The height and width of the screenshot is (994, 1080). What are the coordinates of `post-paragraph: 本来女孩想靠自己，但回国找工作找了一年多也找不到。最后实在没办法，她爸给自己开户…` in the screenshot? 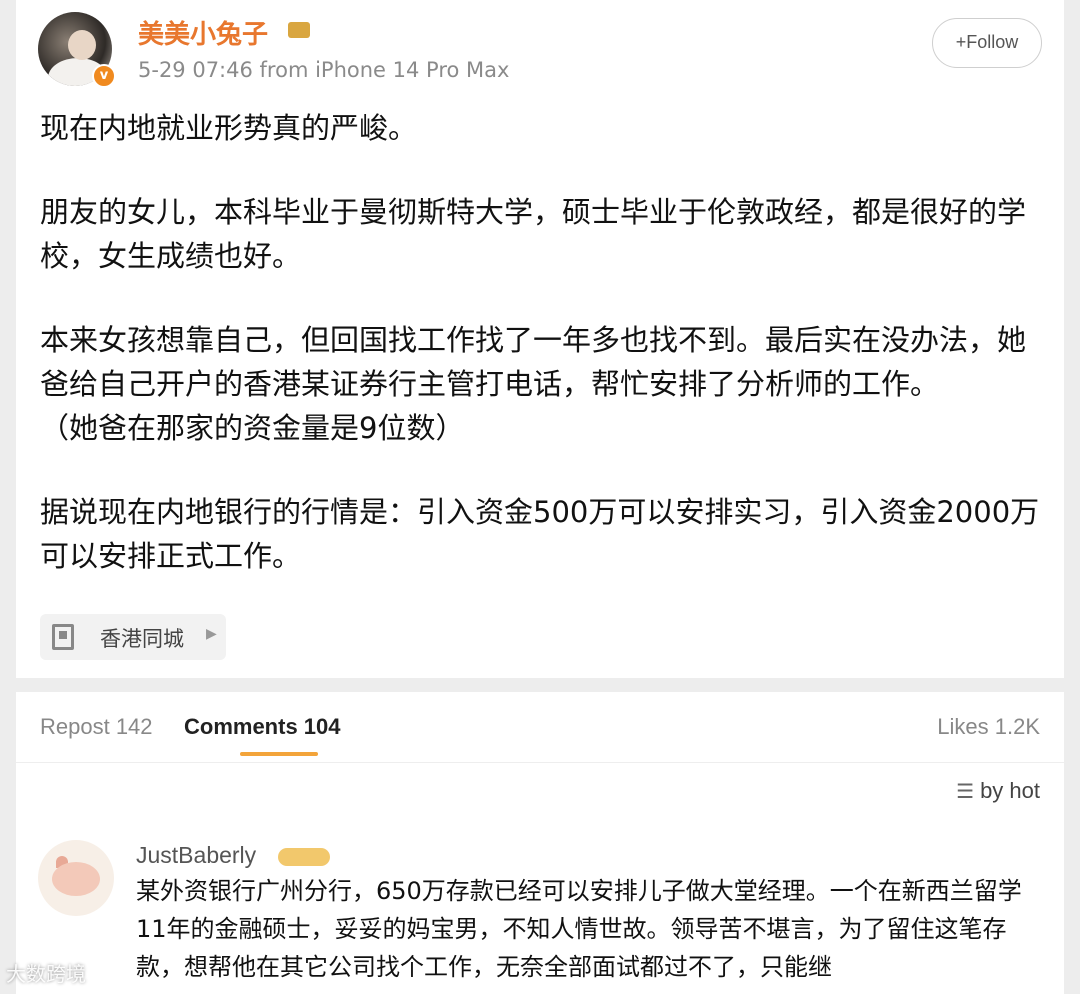 It's located at (533, 362).